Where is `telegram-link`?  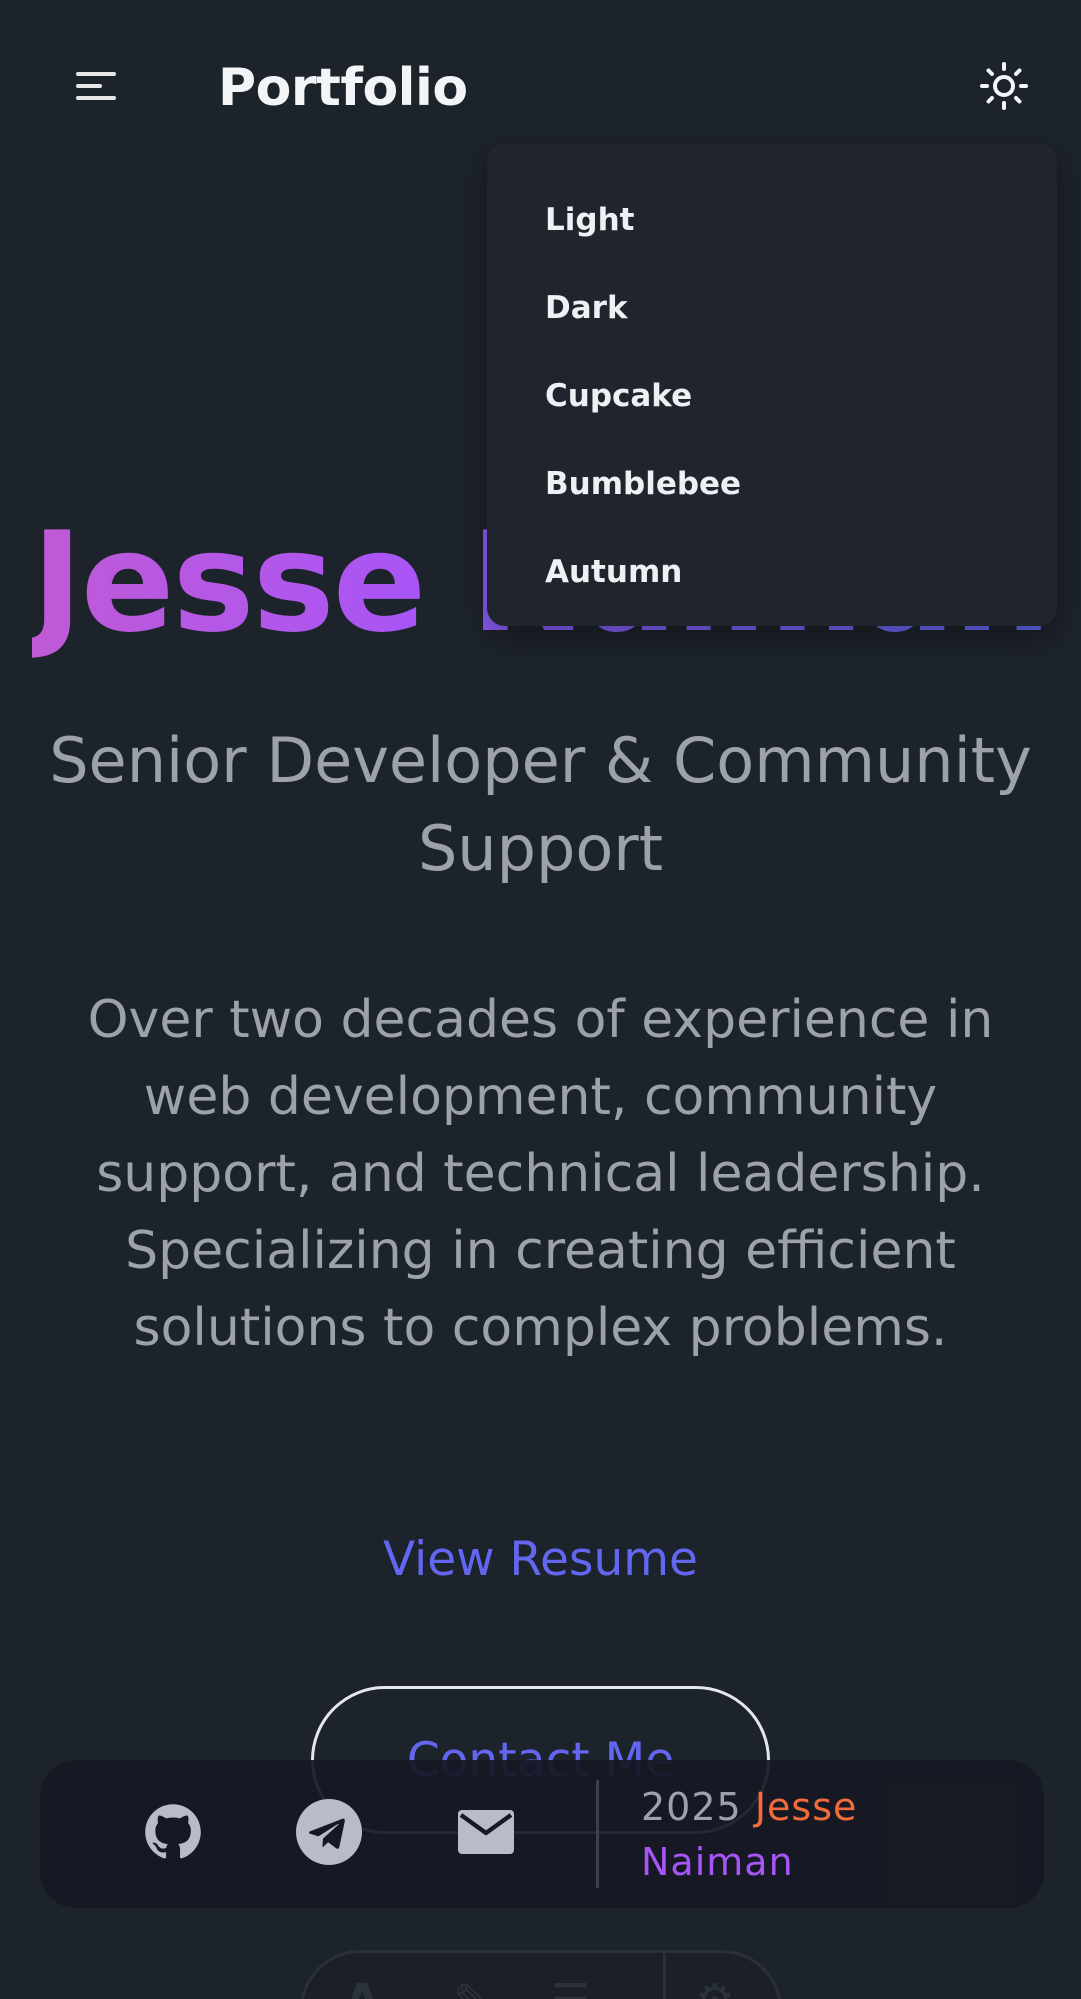 telegram-link is located at coordinates (329, 1834).